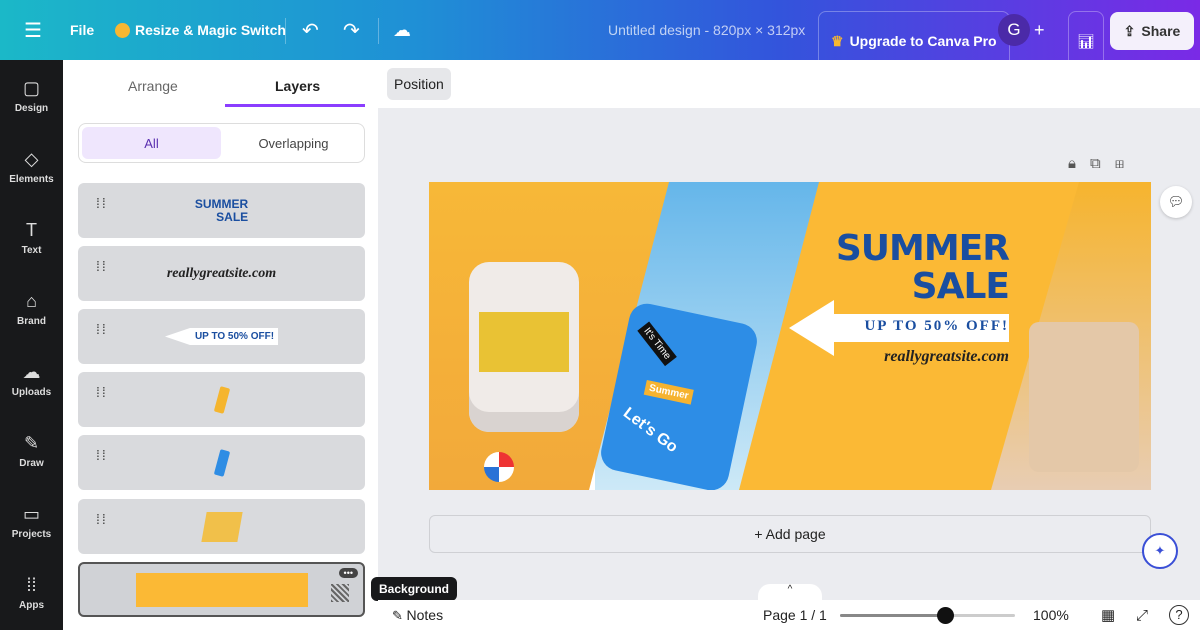 Image resolution: width=1200 pixels, height=630 pixels. I want to click on rail-projects: ▭ Projects, so click(31, 521).